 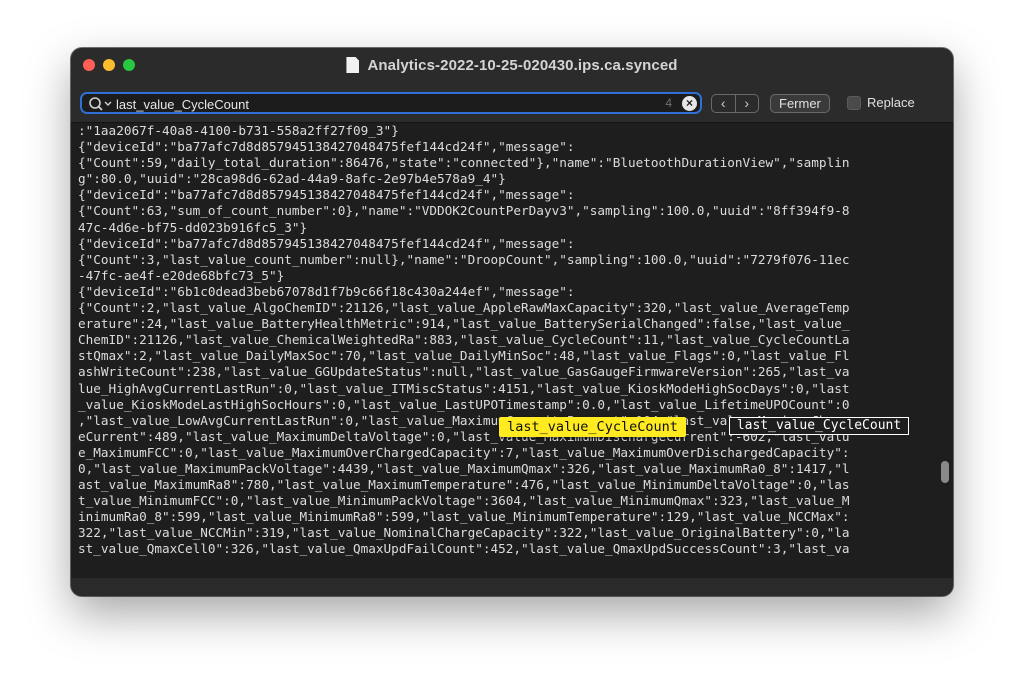 What do you see at coordinates (800, 103) in the screenshot?
I see `done-button: Fermer` at bounding box center [800, 103].